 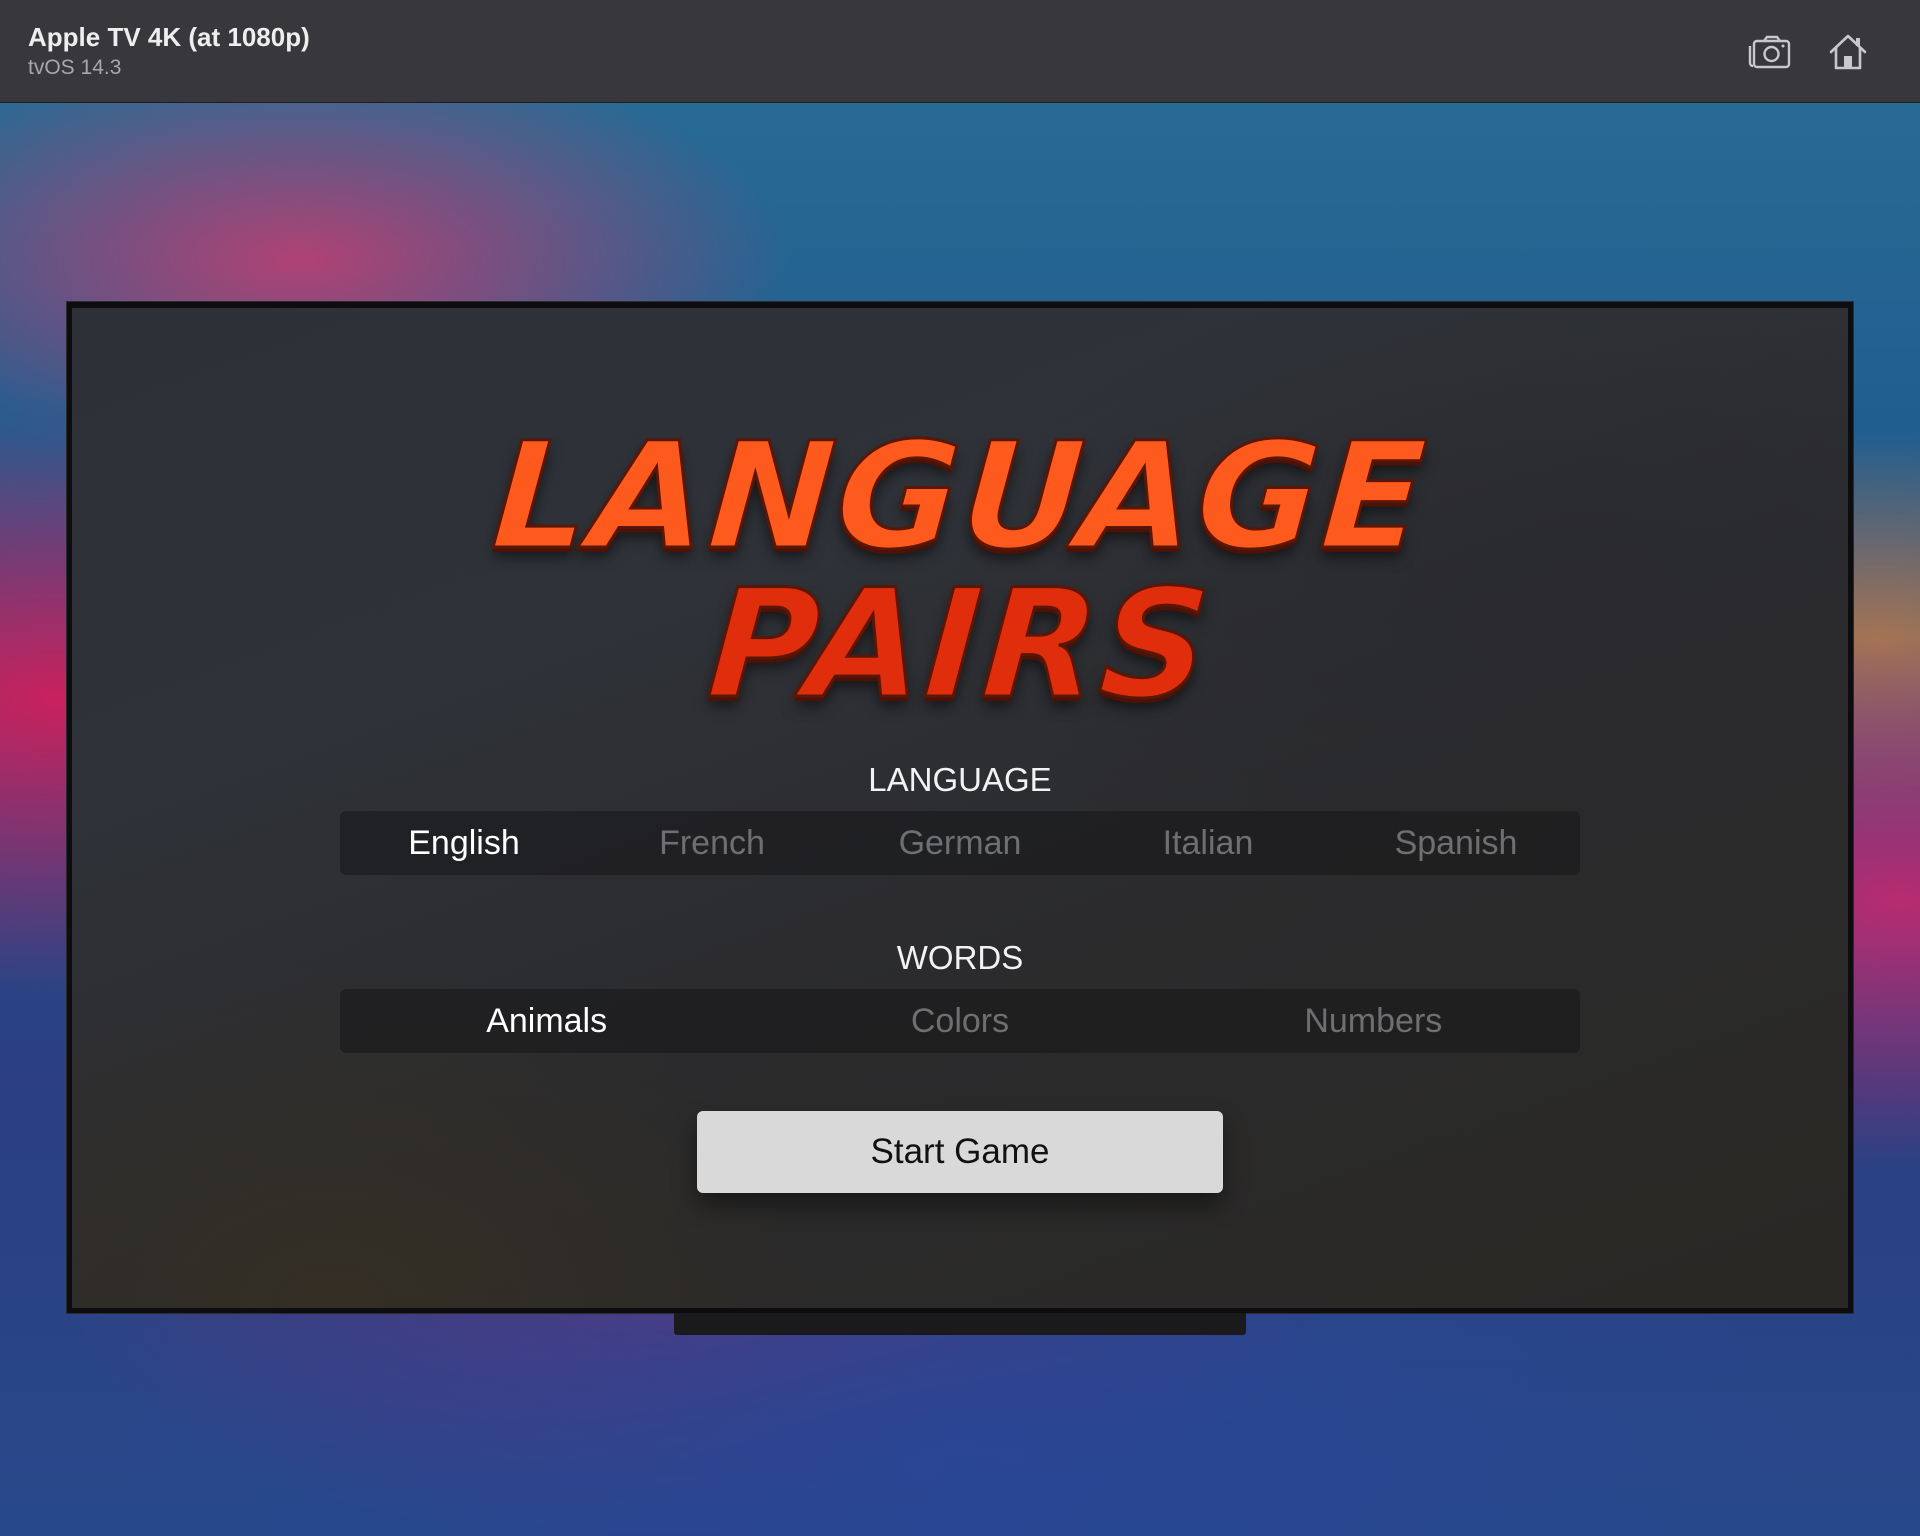 What do you see at coordinates (546, 1021) in the screenshot?
I see `words-option-animals: Animals` at bounding box center [546, 1021].